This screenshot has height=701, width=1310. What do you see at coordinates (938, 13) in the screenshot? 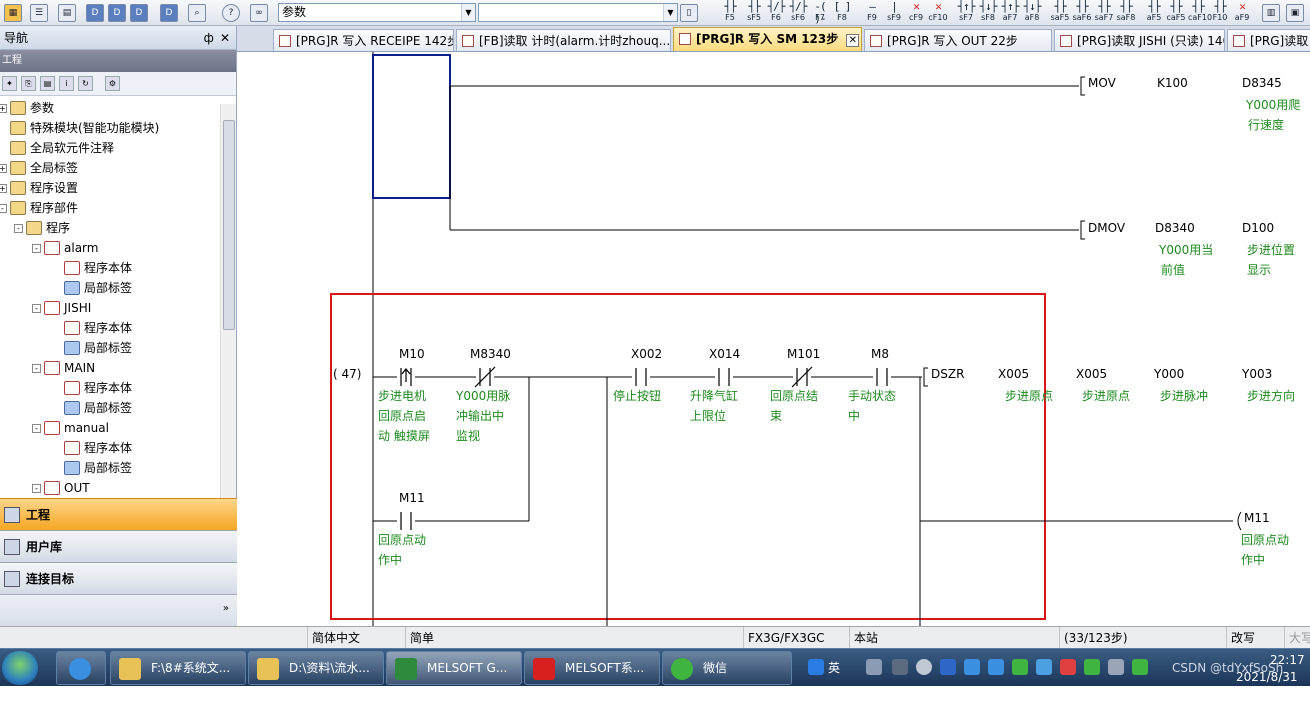
I see `fkey-9: ✕ cF10` at bounding box center [938, 13].